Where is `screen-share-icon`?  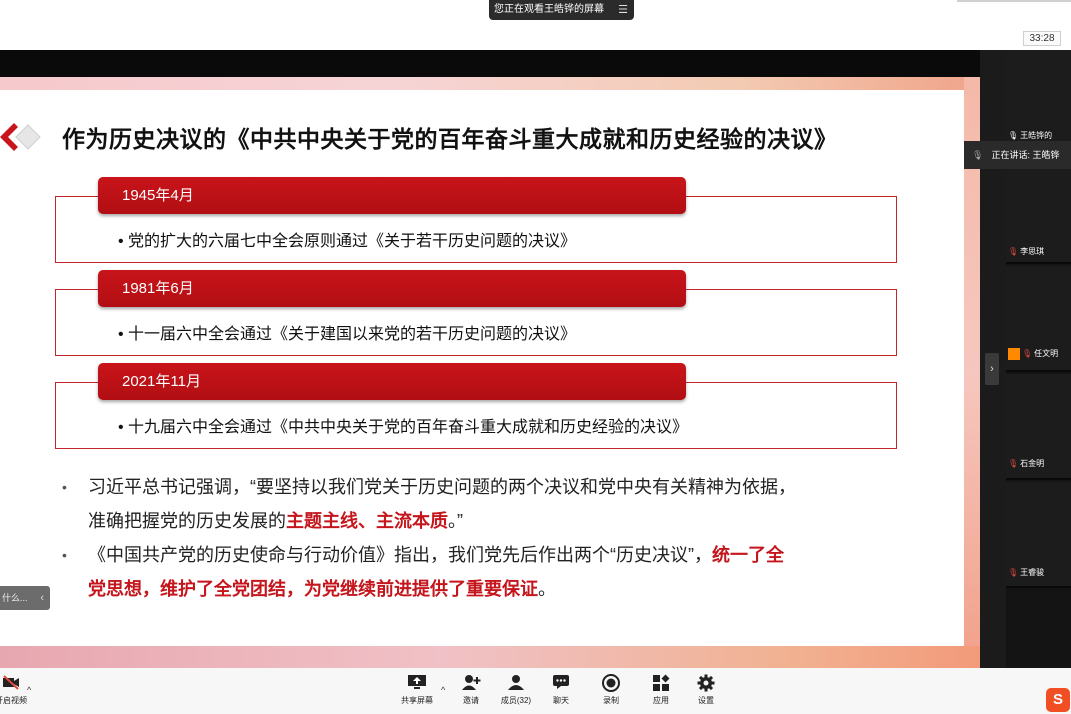 screen-share-icon is located at coordinates (417, 684).